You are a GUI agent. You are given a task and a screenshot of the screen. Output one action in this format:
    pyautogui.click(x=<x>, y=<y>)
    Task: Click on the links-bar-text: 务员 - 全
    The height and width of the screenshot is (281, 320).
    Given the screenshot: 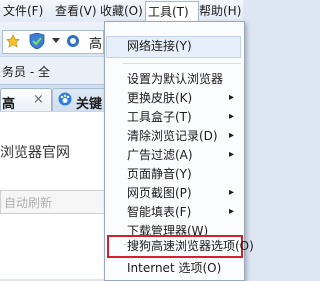 What is the action you would take?
    pyautogui.click(x=26, y=71)
    